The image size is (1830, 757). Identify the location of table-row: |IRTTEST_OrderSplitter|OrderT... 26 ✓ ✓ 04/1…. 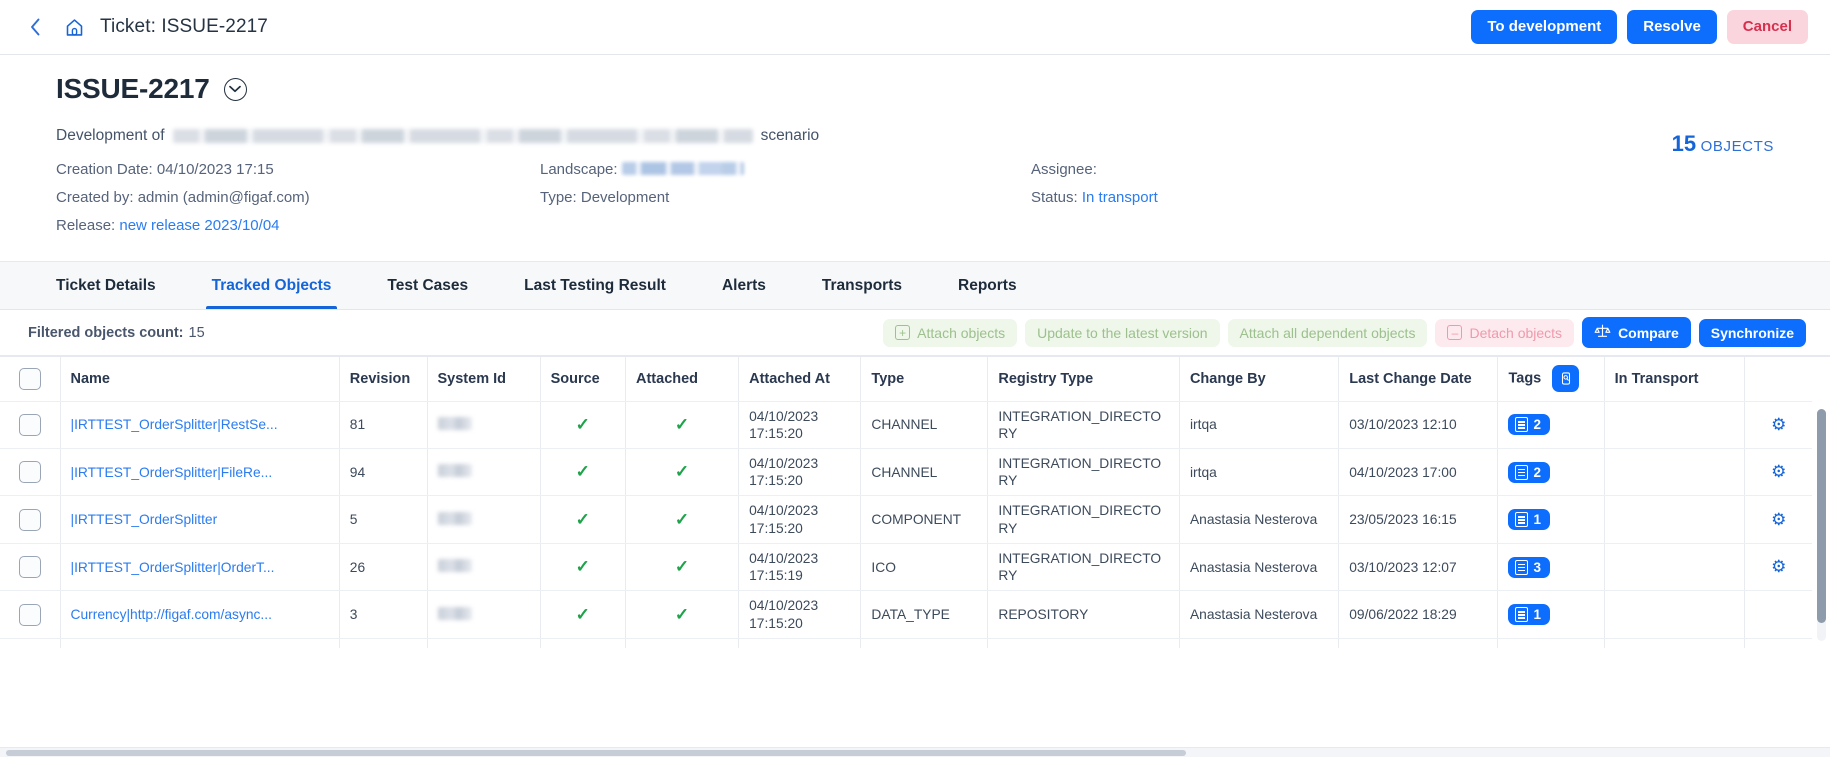
(906, 567).